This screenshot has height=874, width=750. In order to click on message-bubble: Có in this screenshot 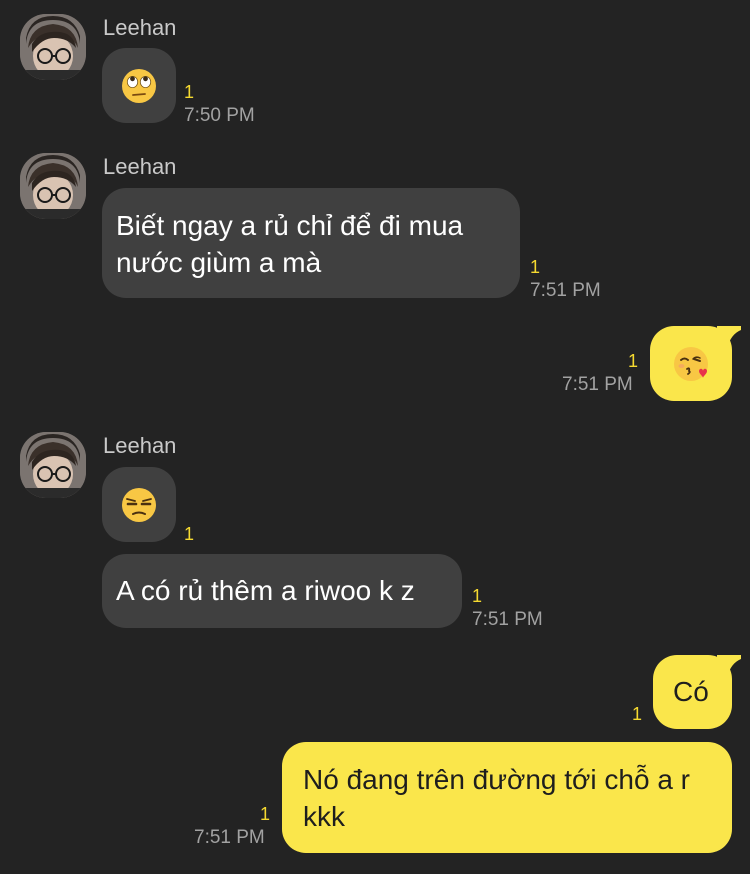, I will do `click(697, 692)`.